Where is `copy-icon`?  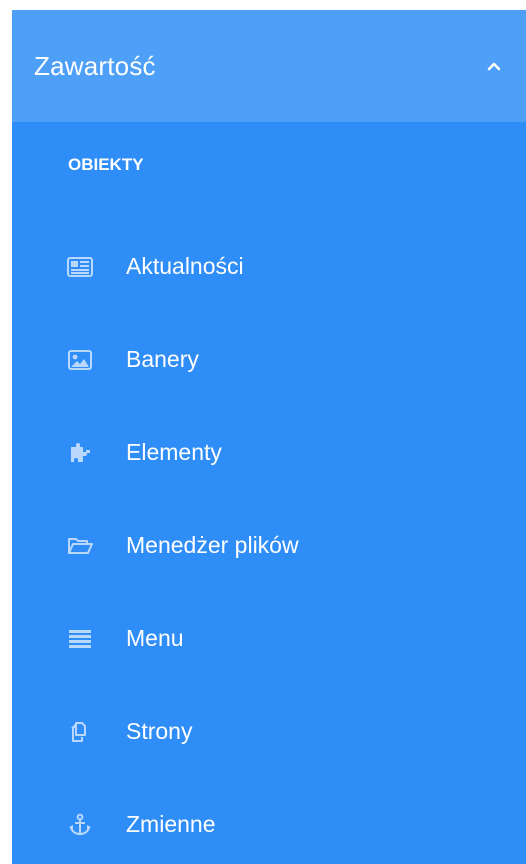 copy-icon is located at coordinates (80, 732).